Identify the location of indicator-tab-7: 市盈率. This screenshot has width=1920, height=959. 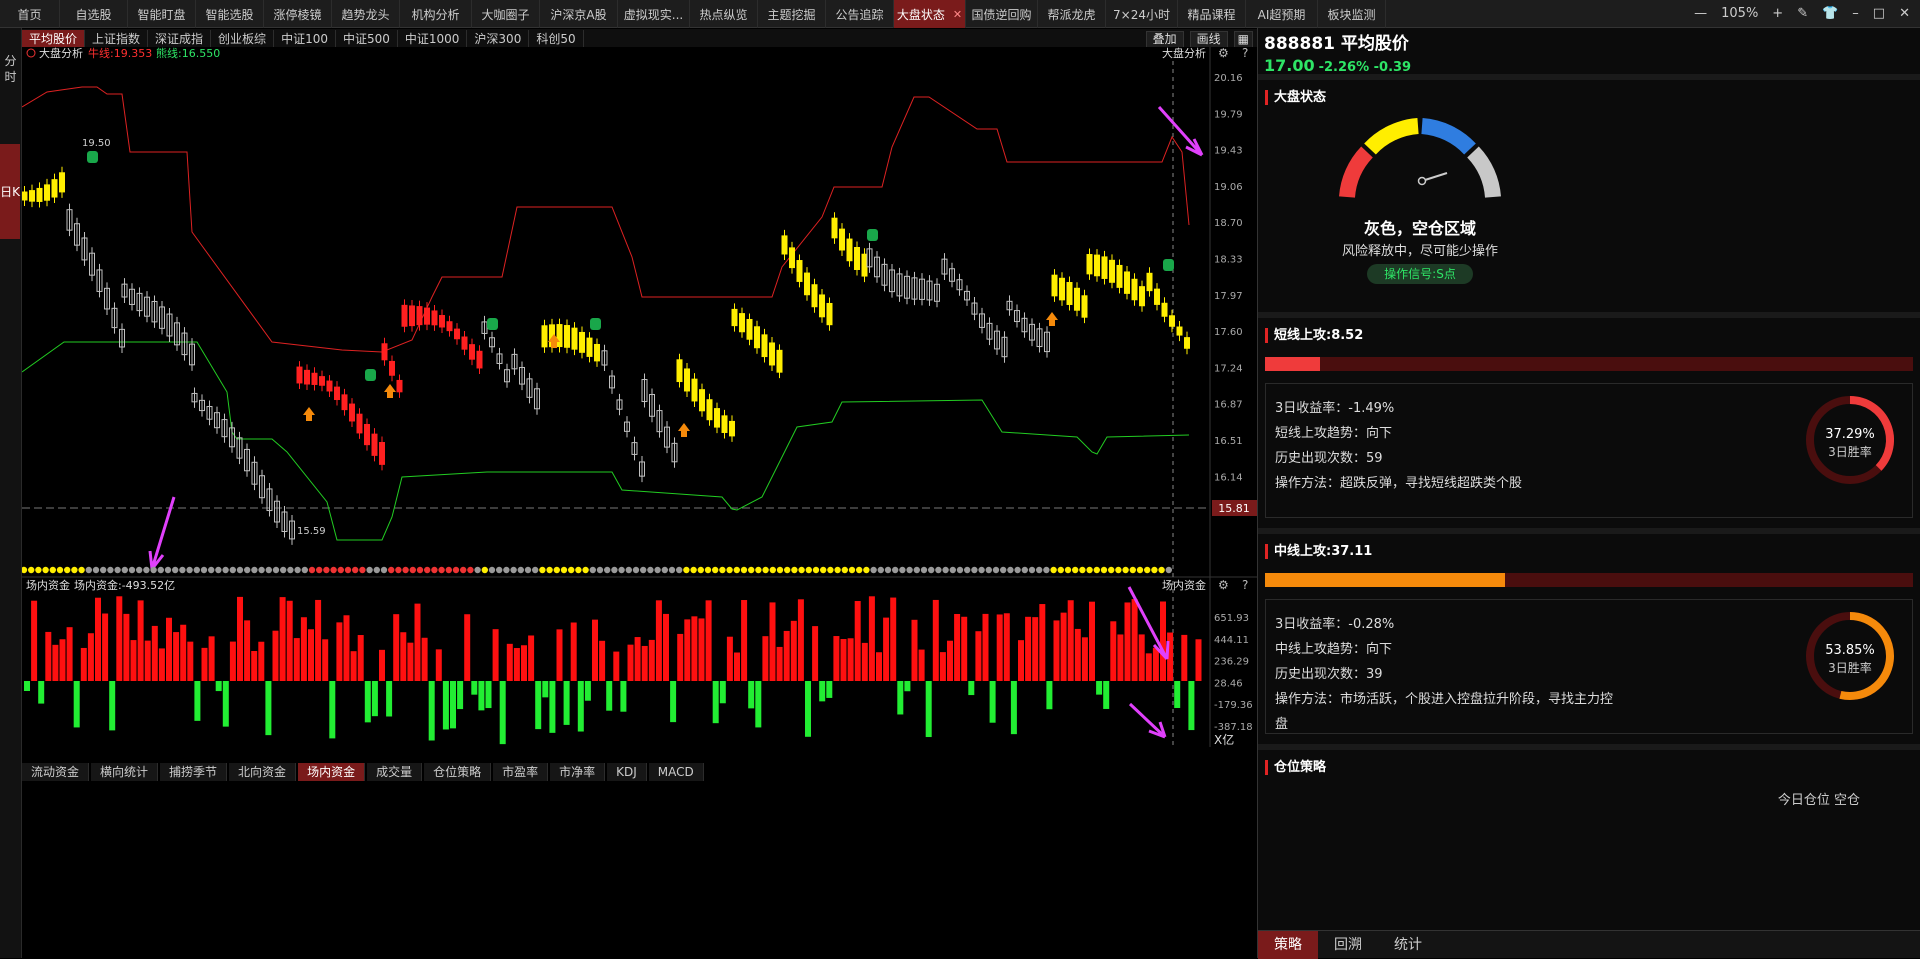
(521, 772).